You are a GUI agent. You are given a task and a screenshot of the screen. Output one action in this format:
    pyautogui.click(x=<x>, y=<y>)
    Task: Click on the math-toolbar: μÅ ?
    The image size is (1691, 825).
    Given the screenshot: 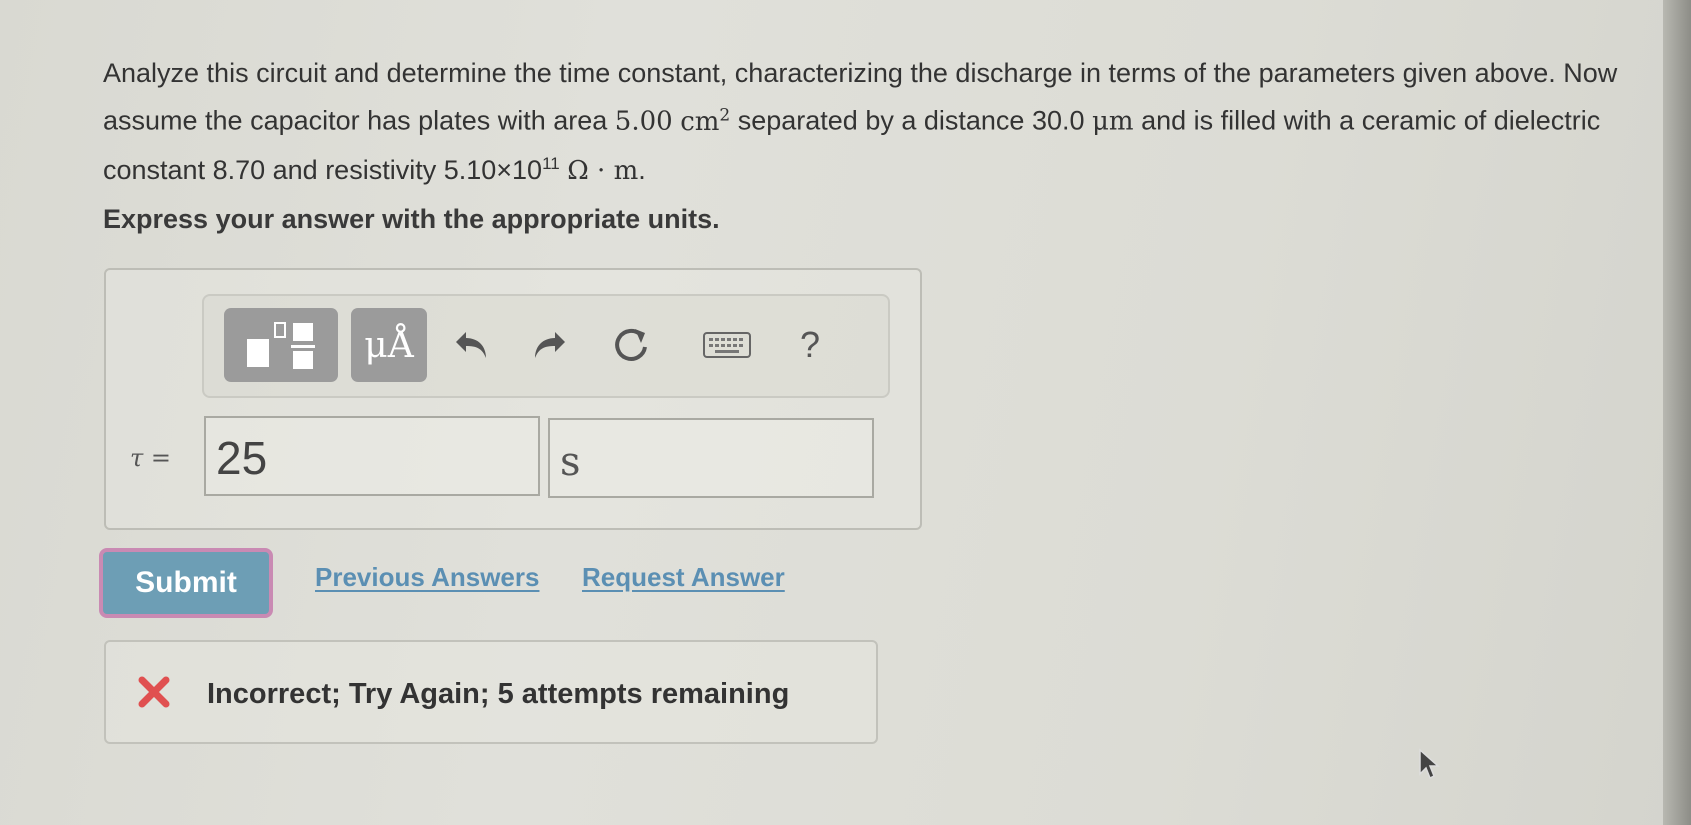 What is the action you would take?
    pyautogui.click(x=546, y=346)
    